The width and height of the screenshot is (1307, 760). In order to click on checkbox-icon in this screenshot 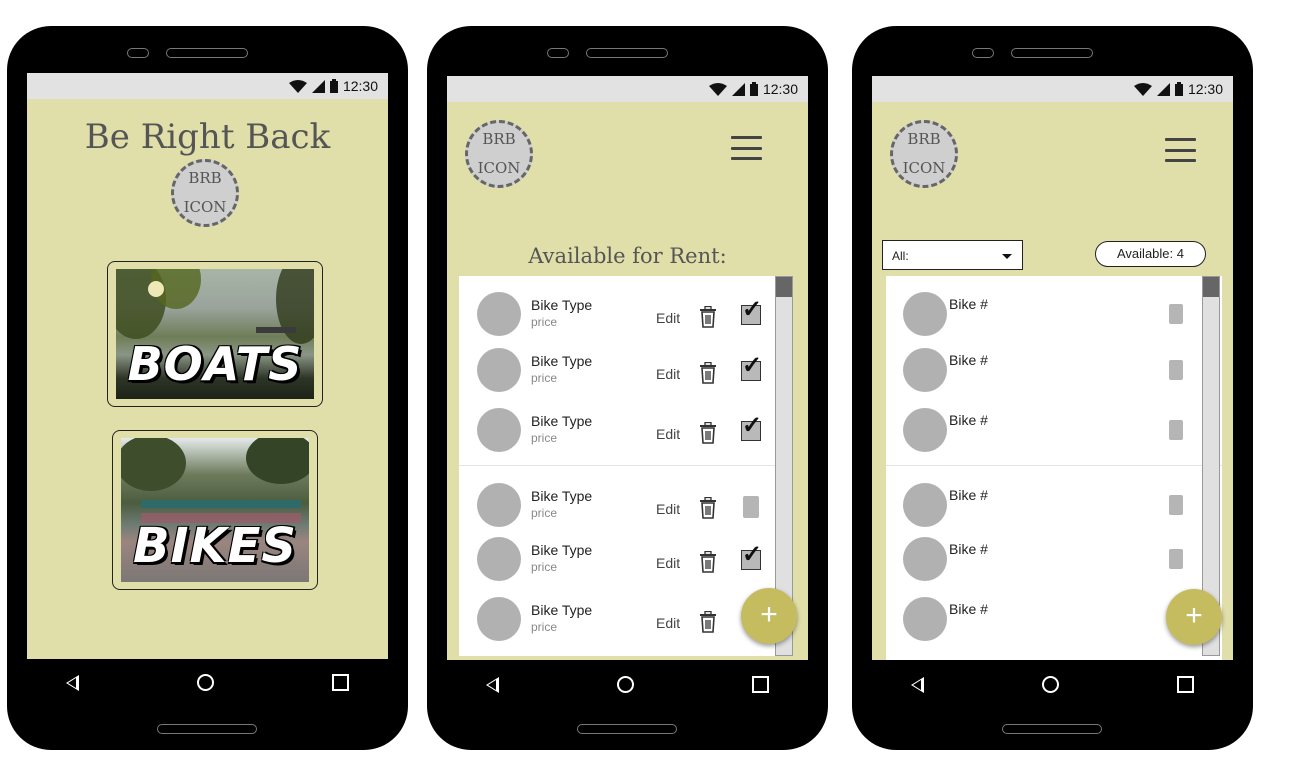, I will do `click(751, 507)`.